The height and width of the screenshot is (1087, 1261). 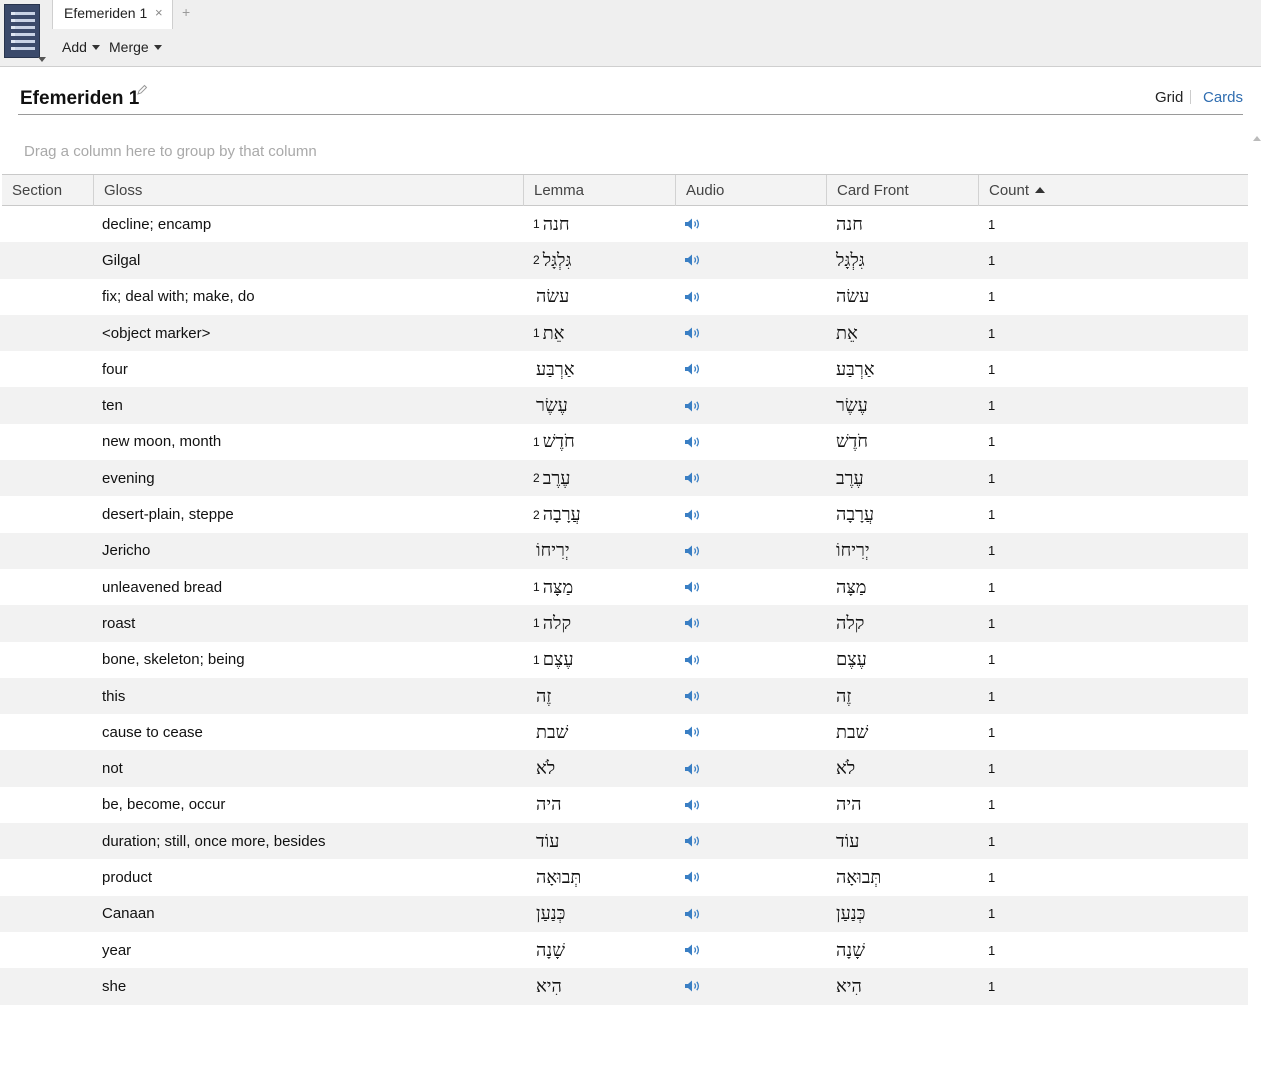 What do you see at coordinates (845, 768) in the screenshot?
I see `card-front-cell: לֹא` at bounding box center [845, 768].